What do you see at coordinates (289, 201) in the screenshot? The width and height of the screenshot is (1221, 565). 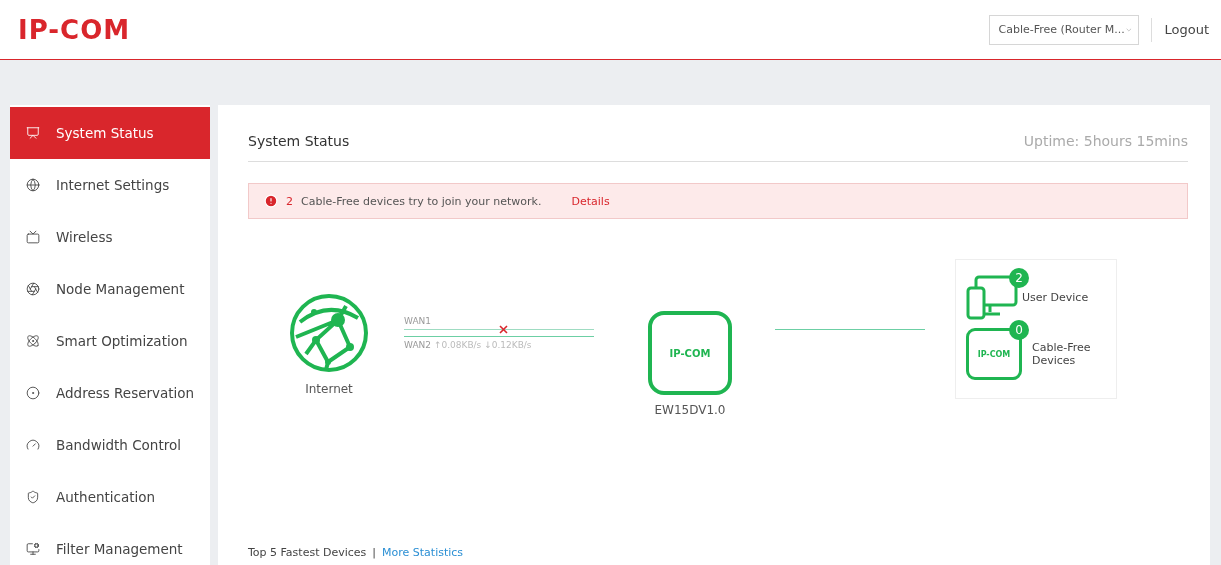 I see `alert-count: 2` at bounding box center [289, 201].